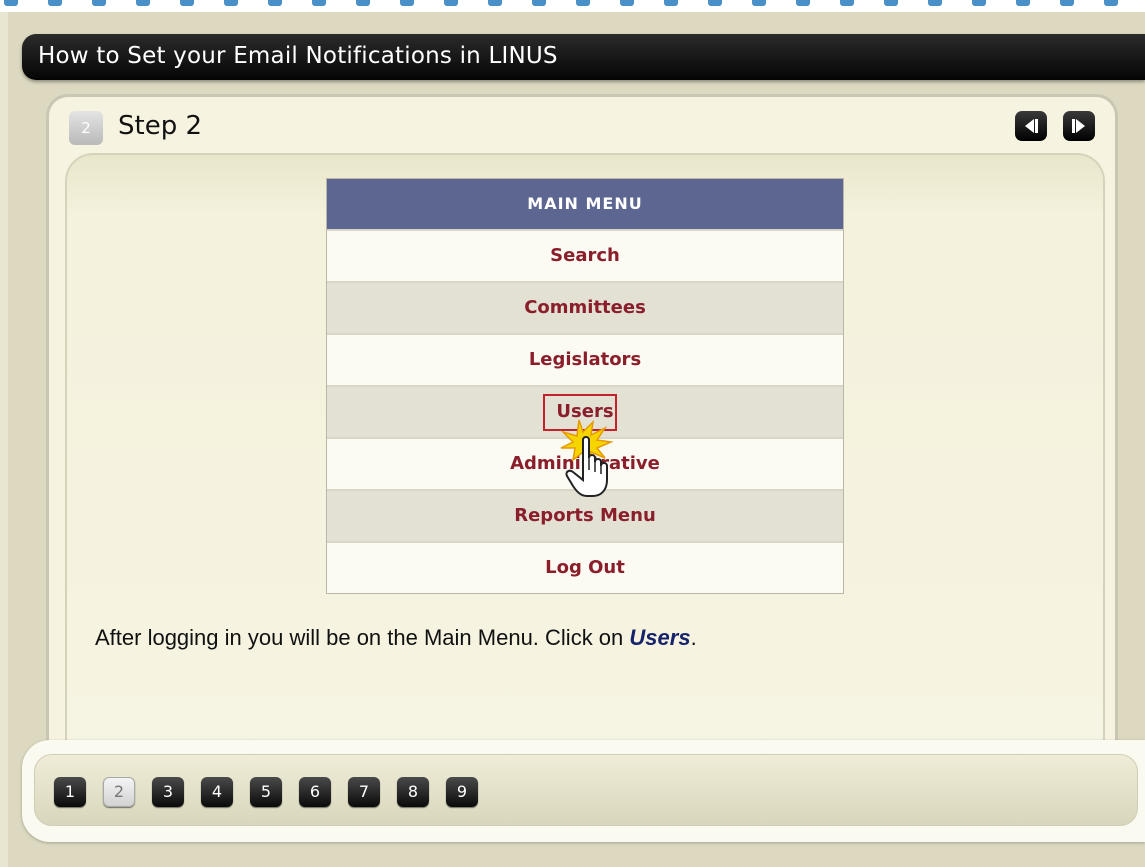 The height and width of the screenshot is (867, 1145). What do you see at coordinates (580, 412) in the screenshot?
I see `click-highlight-box` at bounding box center [580, 412].